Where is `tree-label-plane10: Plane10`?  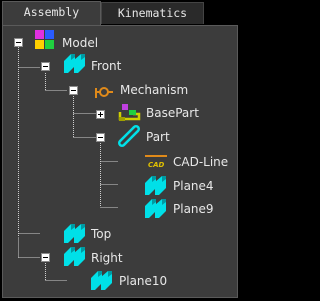
tree-label-plane10: Plane10 is located at coordinates (143, 281).